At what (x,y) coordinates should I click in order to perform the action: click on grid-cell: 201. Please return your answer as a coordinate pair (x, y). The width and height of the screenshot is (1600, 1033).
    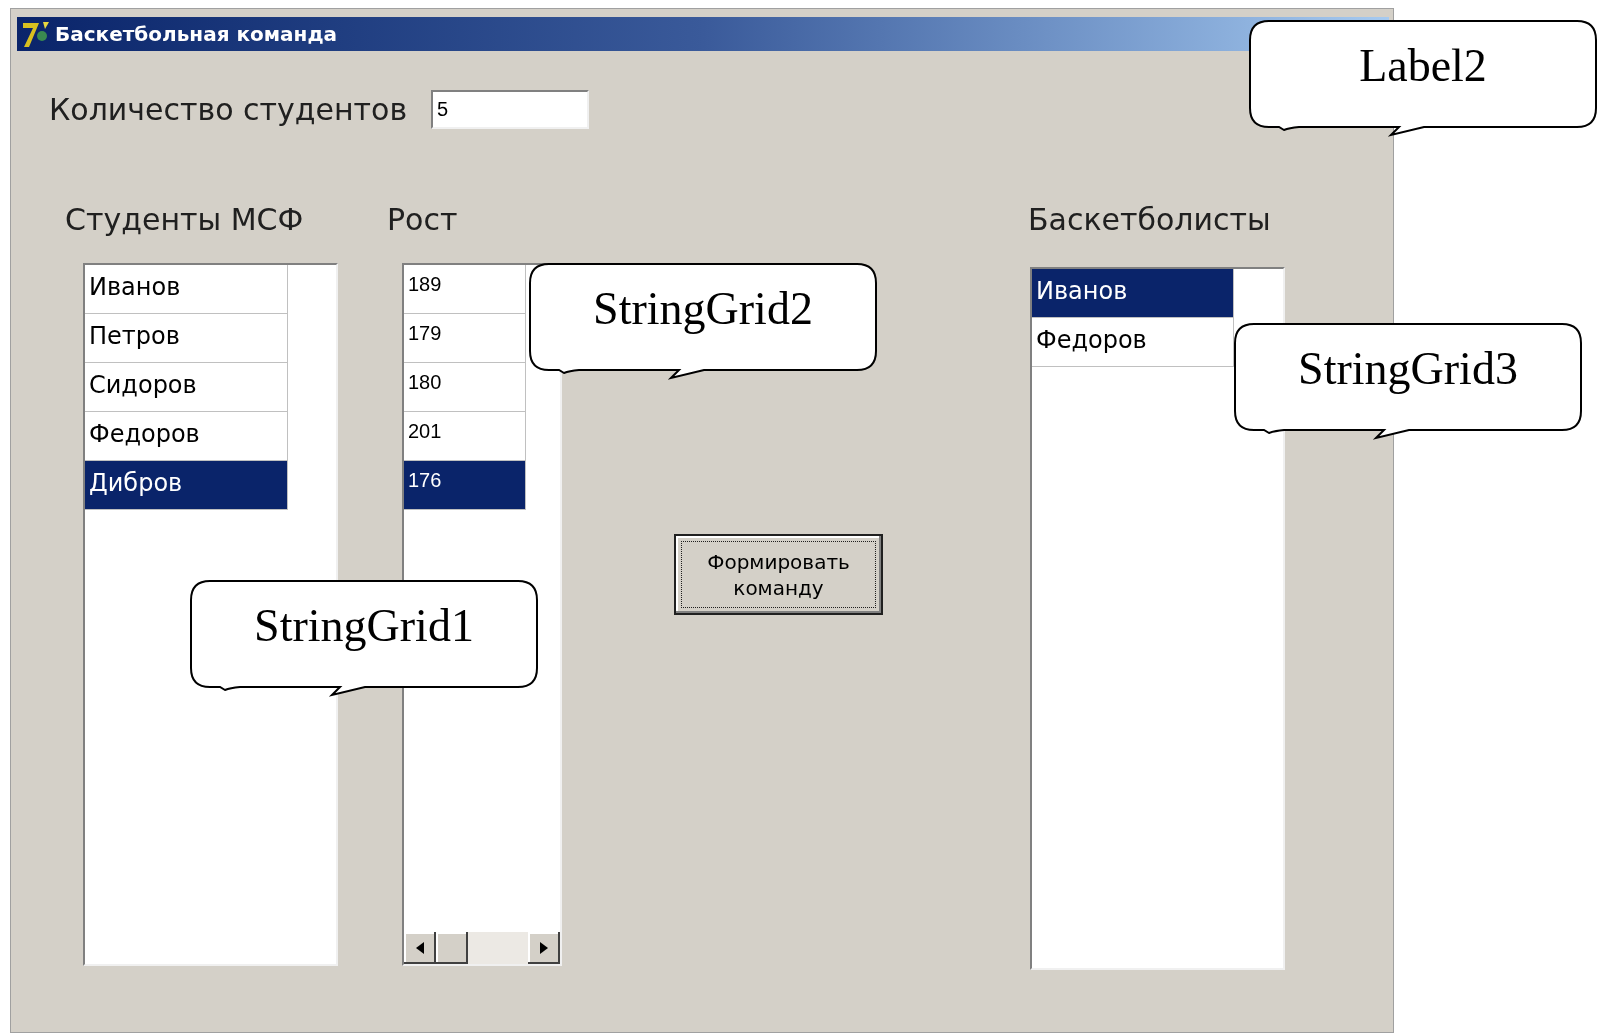
    Looking at the image, I should click on (465, 436).